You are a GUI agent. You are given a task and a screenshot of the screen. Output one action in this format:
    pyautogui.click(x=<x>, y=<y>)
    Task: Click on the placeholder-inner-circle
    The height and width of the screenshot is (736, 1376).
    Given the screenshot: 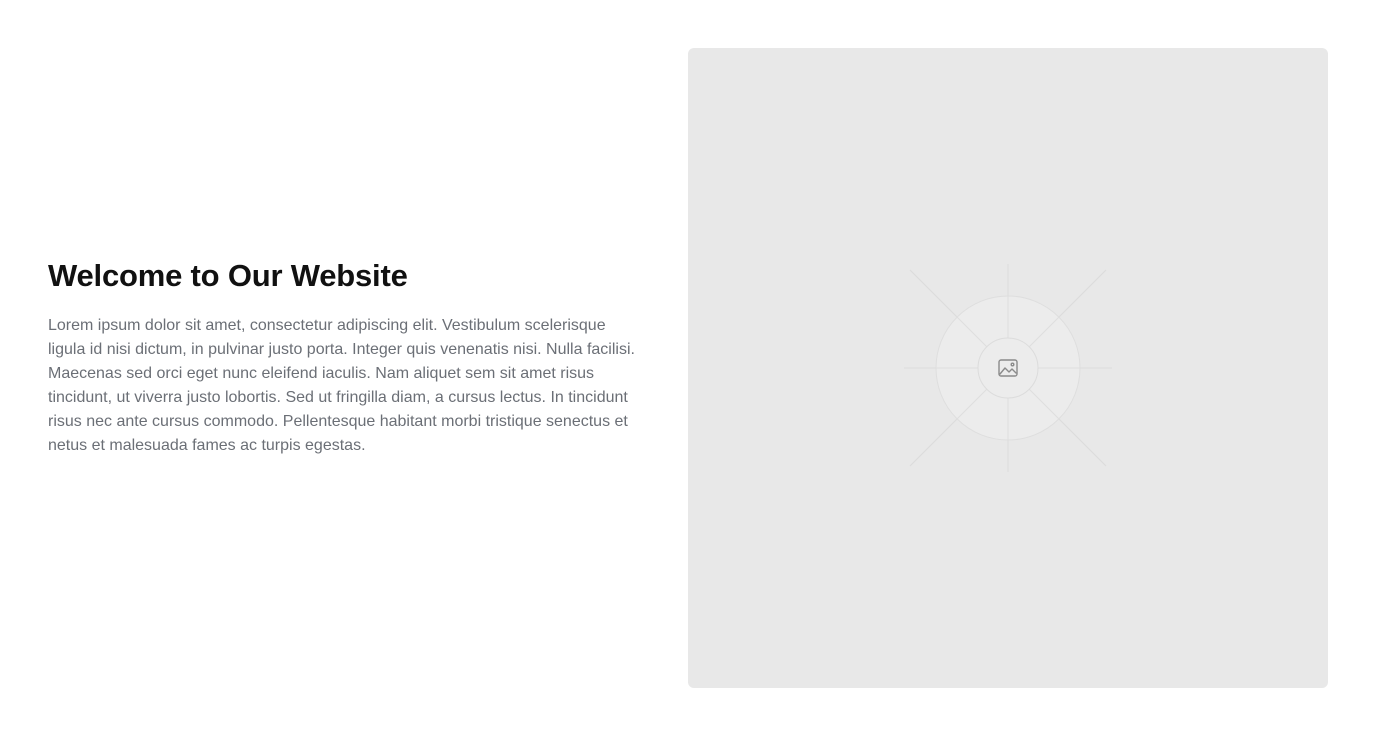 What is the action you would take?
    pyautogui.click(x=1008, y=368)
    